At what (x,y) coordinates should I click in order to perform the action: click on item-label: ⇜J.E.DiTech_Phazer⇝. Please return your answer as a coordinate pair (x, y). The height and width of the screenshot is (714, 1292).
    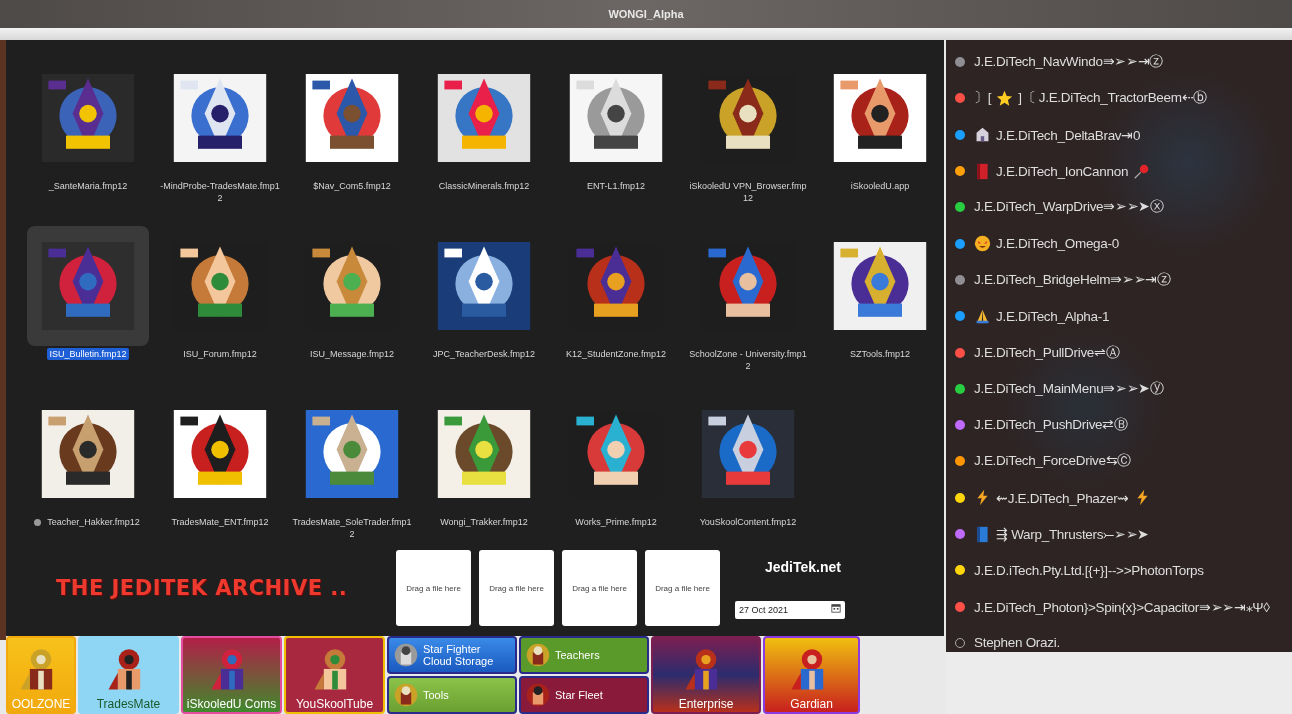
    Looking at the image, I should click on (1063, 497).